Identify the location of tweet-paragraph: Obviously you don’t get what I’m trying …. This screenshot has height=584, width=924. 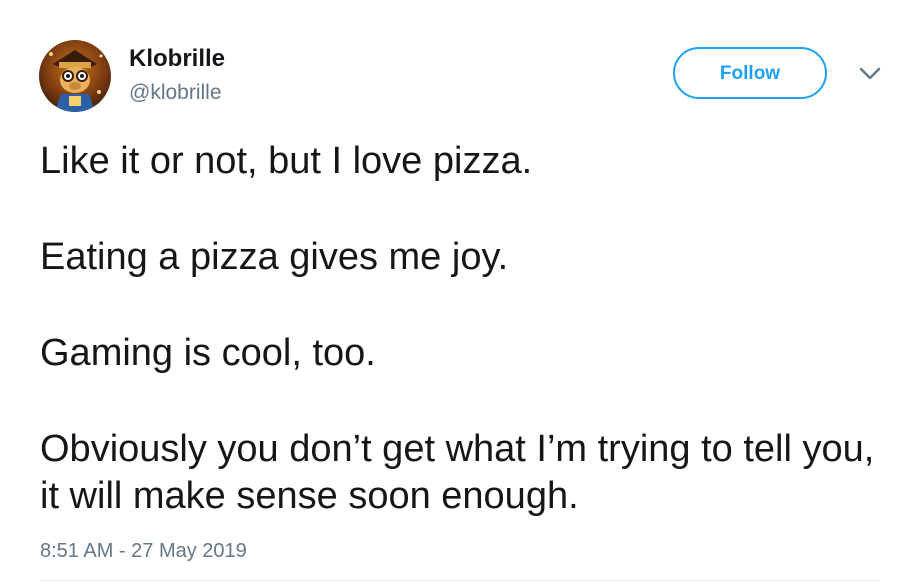
(457, 472).